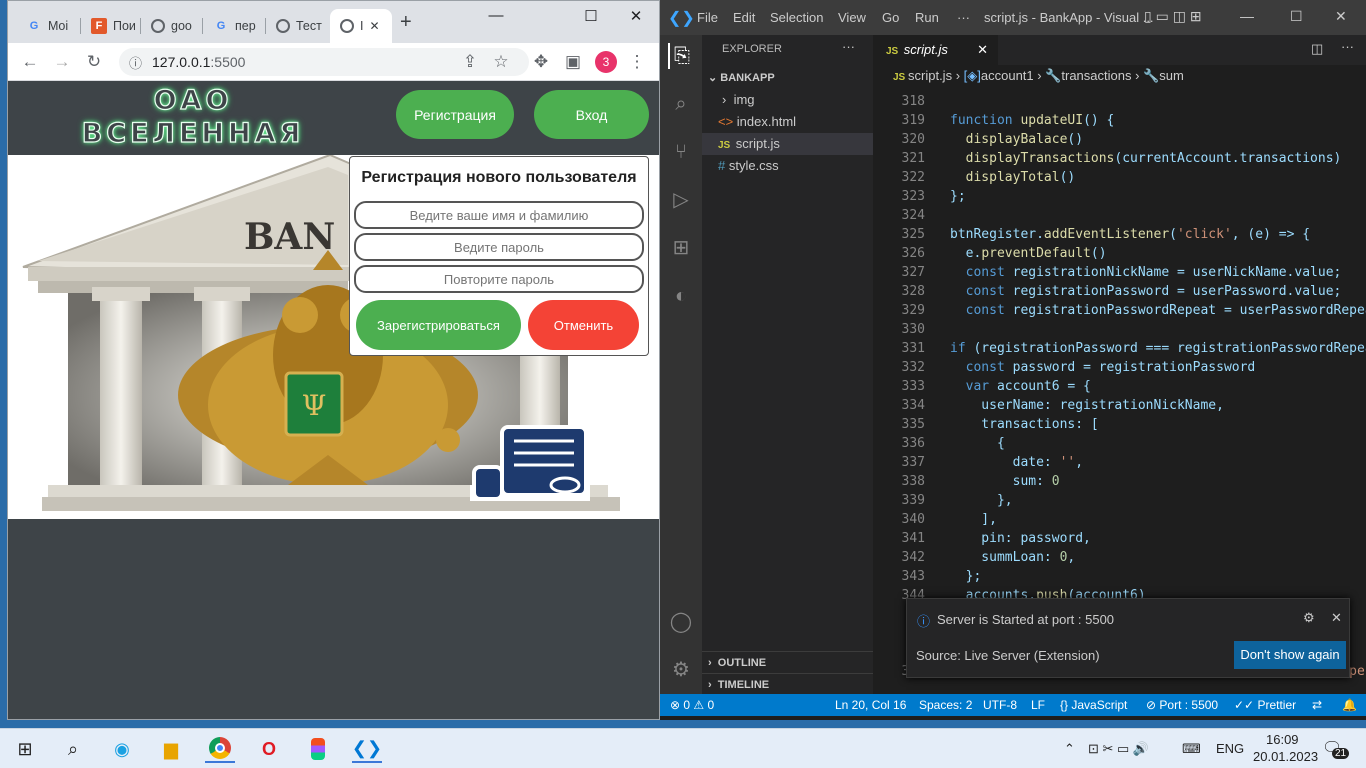 The height and width of the screenshot is (768, 1366). Describe the element at coordinates (62, 62) in the screenshot. I see `forward-icon: →` at that location.